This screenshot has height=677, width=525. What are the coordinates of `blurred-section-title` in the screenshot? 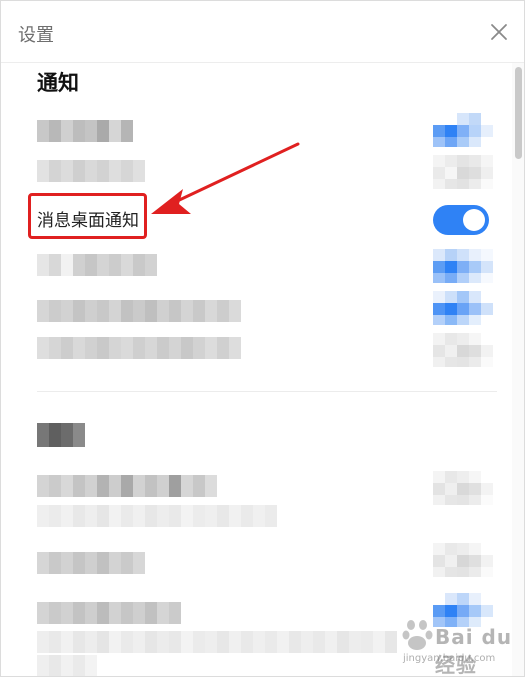 It's located at (61, 435).